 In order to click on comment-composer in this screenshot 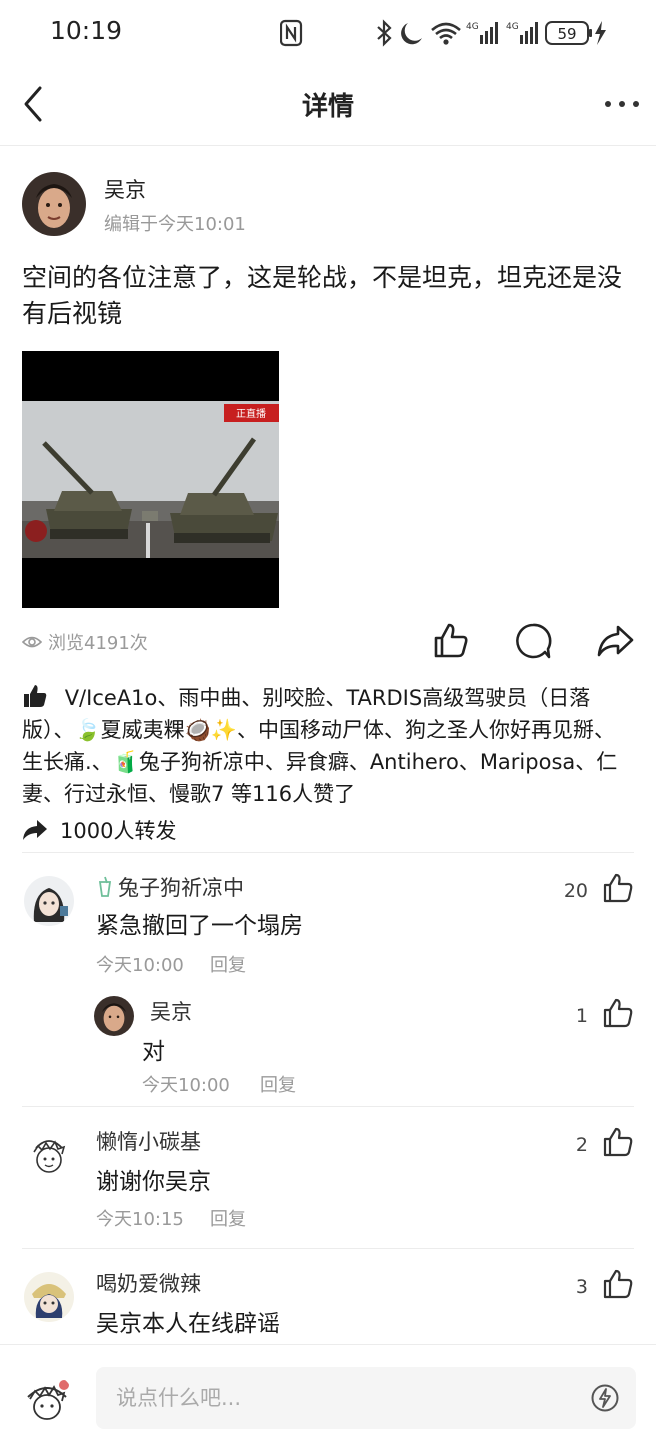, I will do `click(328, 1397)`.